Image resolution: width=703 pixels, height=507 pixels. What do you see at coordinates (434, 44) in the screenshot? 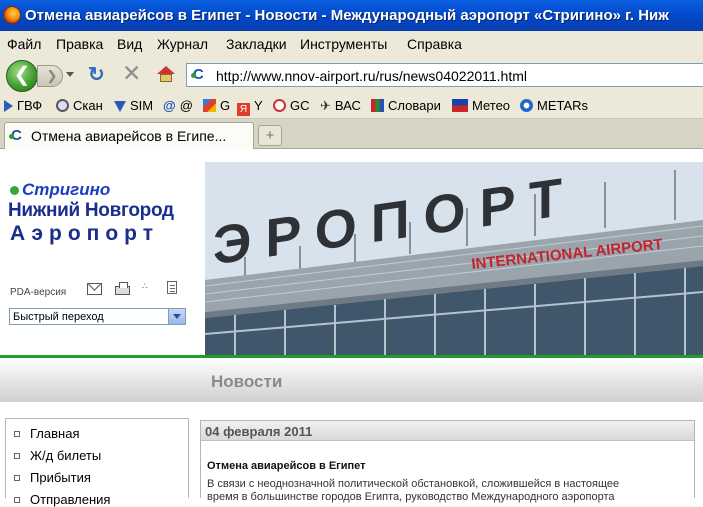
I see `menu-help: Справка` at bounding box center [434, 44].